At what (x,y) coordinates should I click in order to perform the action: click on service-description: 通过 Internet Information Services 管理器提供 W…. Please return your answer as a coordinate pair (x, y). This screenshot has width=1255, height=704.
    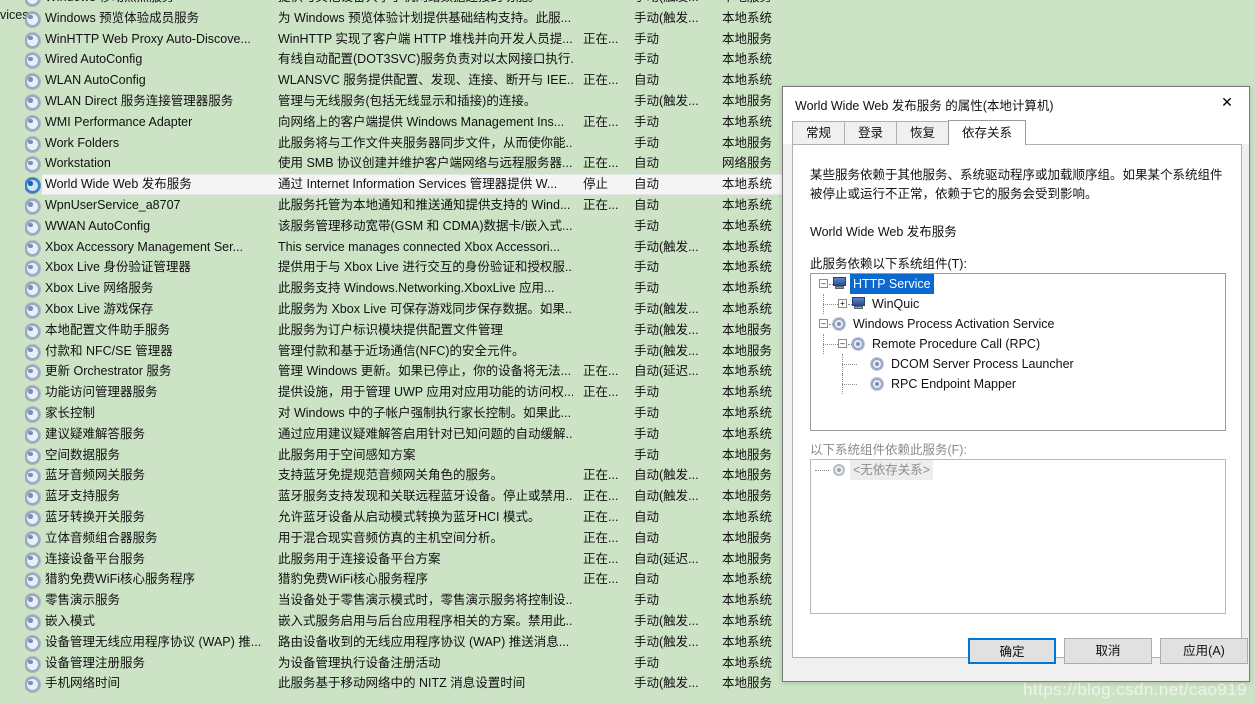
    Looking at the image, I should click on (418, 184).